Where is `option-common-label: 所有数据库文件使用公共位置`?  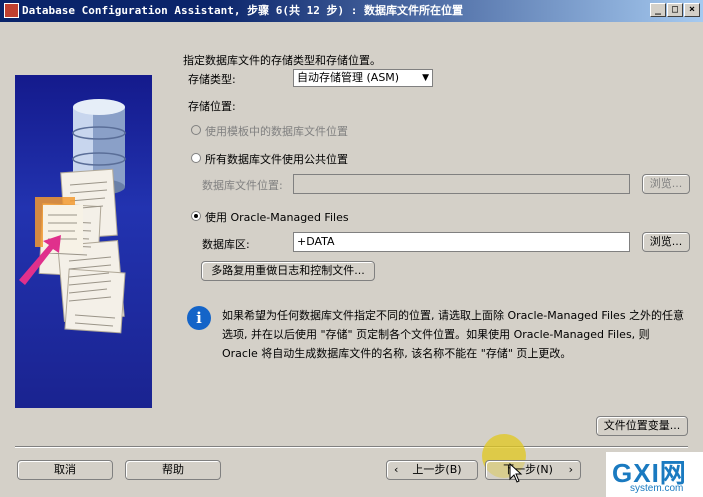 option-common-label: 所有数据库文件使用公共位置 is located at coordinates (276, 159).